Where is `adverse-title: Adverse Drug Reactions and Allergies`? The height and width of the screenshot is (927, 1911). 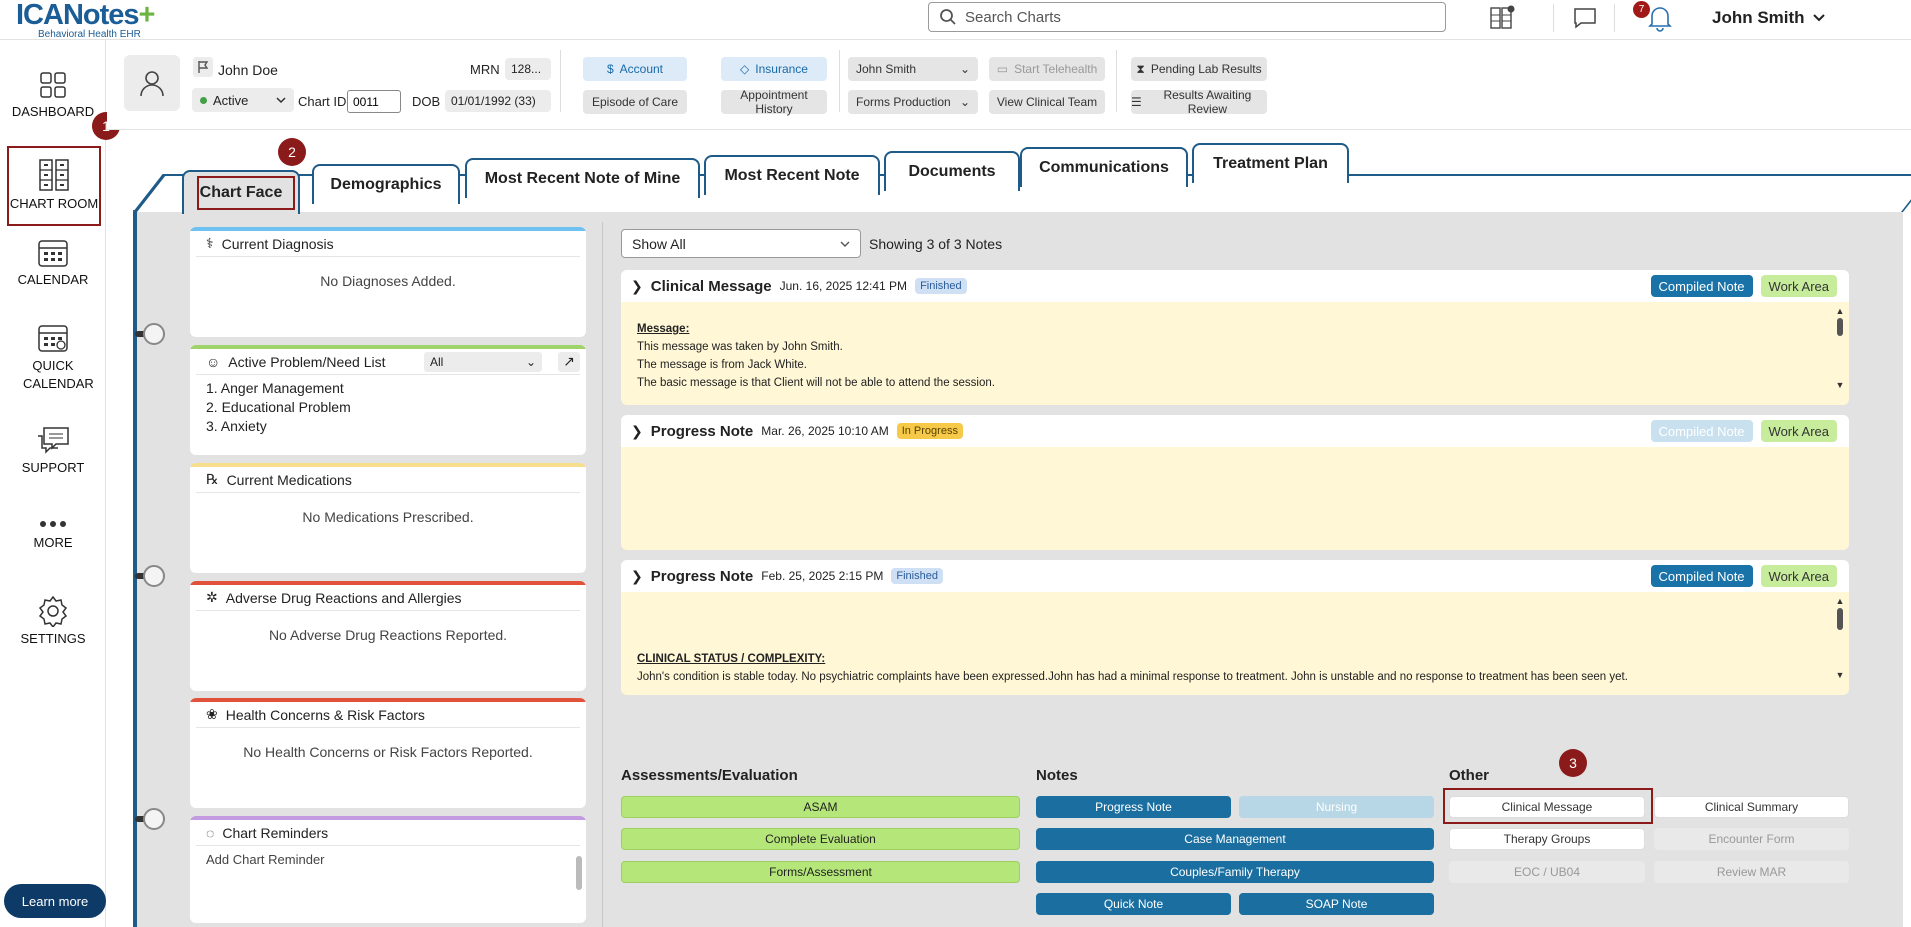
adverse-title: Adverse Drug Reactions and Allergies is located at coordinates (343, 597).